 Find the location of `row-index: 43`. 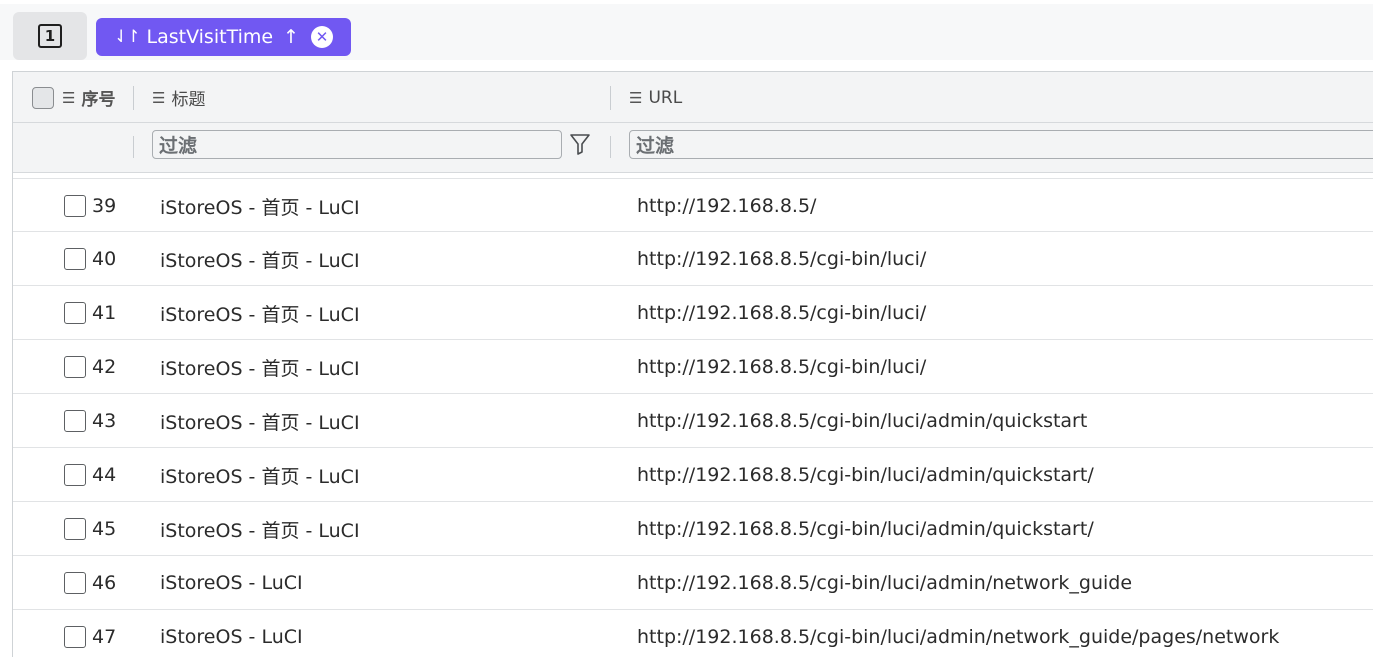

row-index: 43 is located at coordinates (104, 421).